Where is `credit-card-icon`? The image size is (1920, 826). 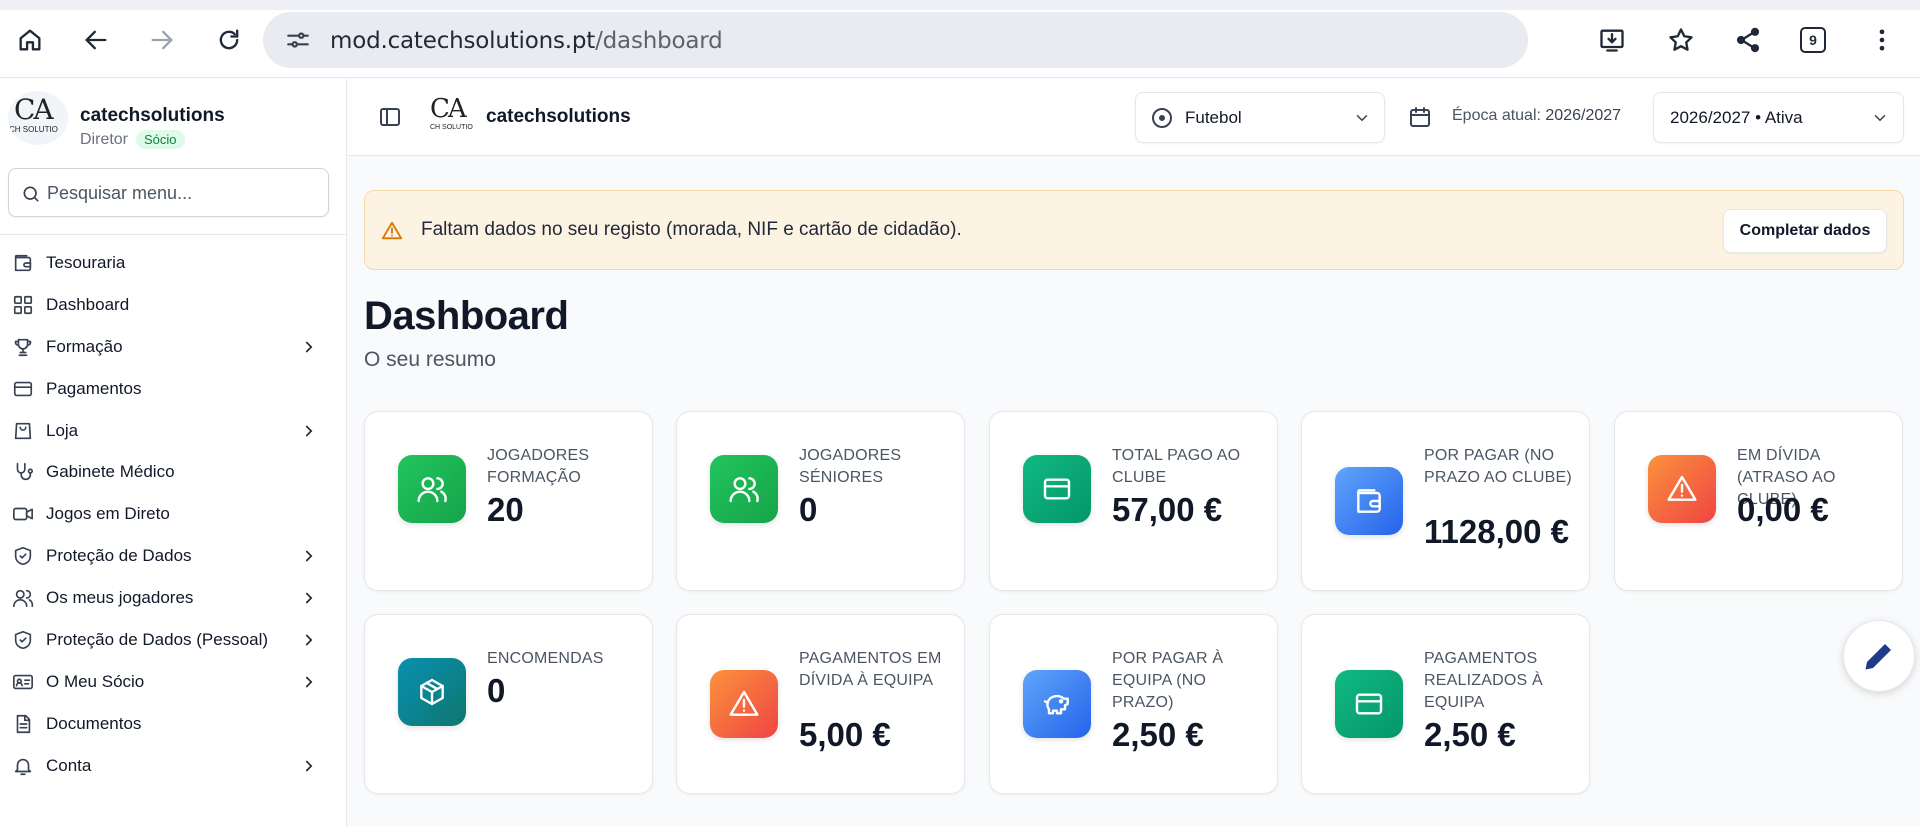 credit-card-icon is located at coordinates (1057, 489).